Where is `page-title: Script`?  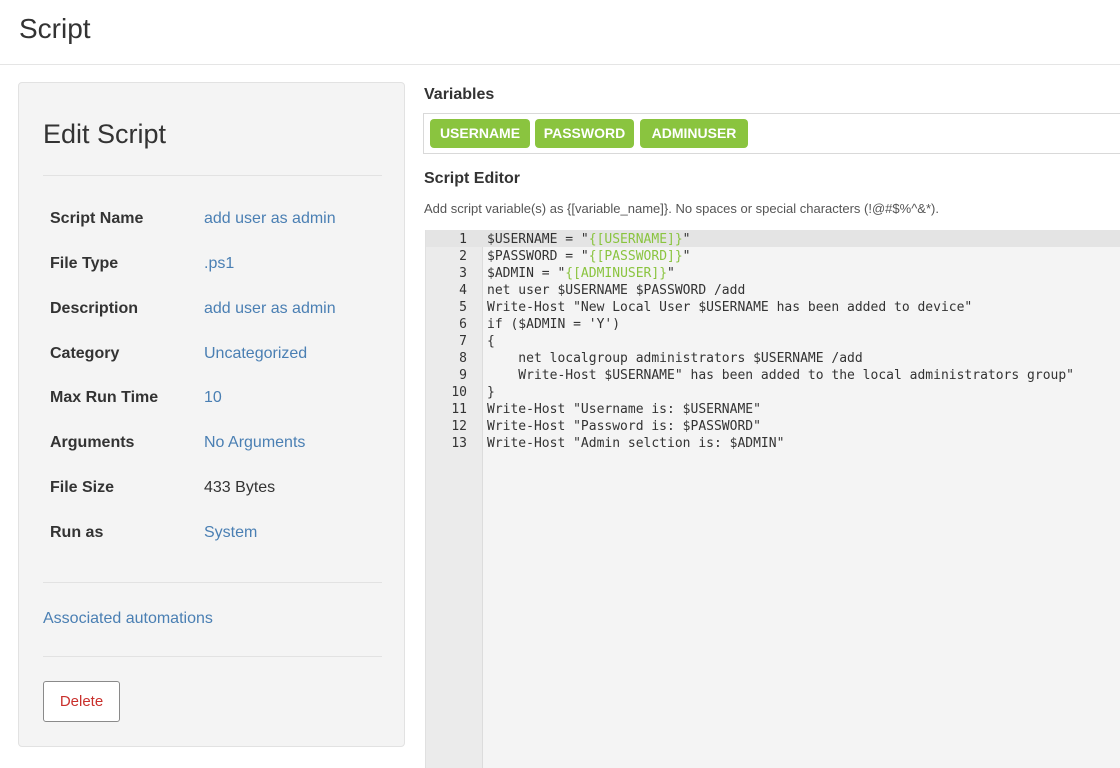 page-title: Script is located at coordinates (55, 28).